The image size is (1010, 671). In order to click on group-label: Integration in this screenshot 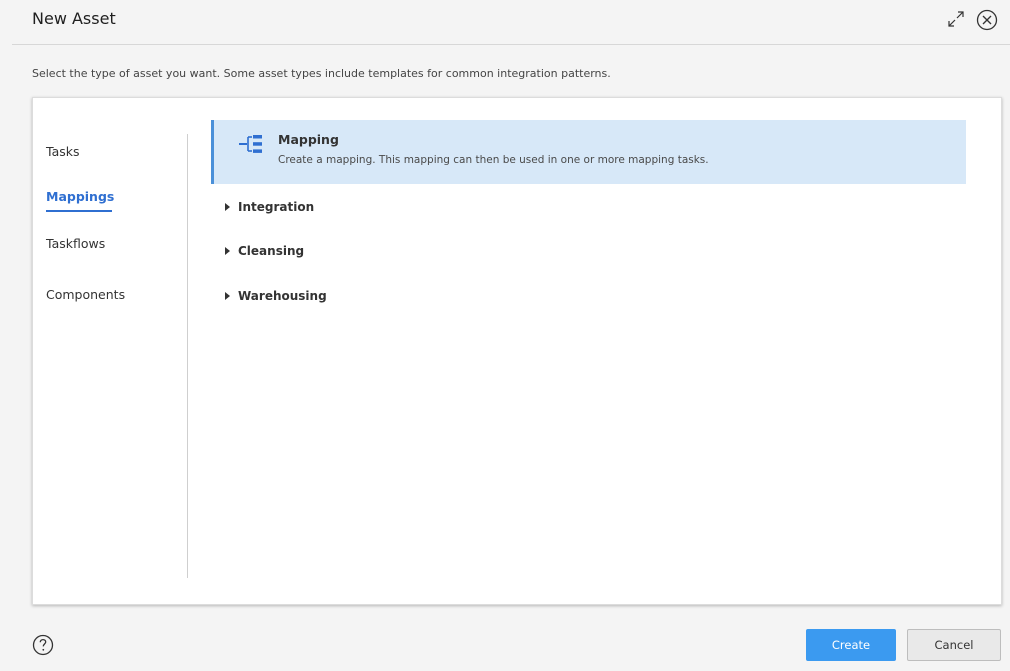, I will do `click(276, 207)`.